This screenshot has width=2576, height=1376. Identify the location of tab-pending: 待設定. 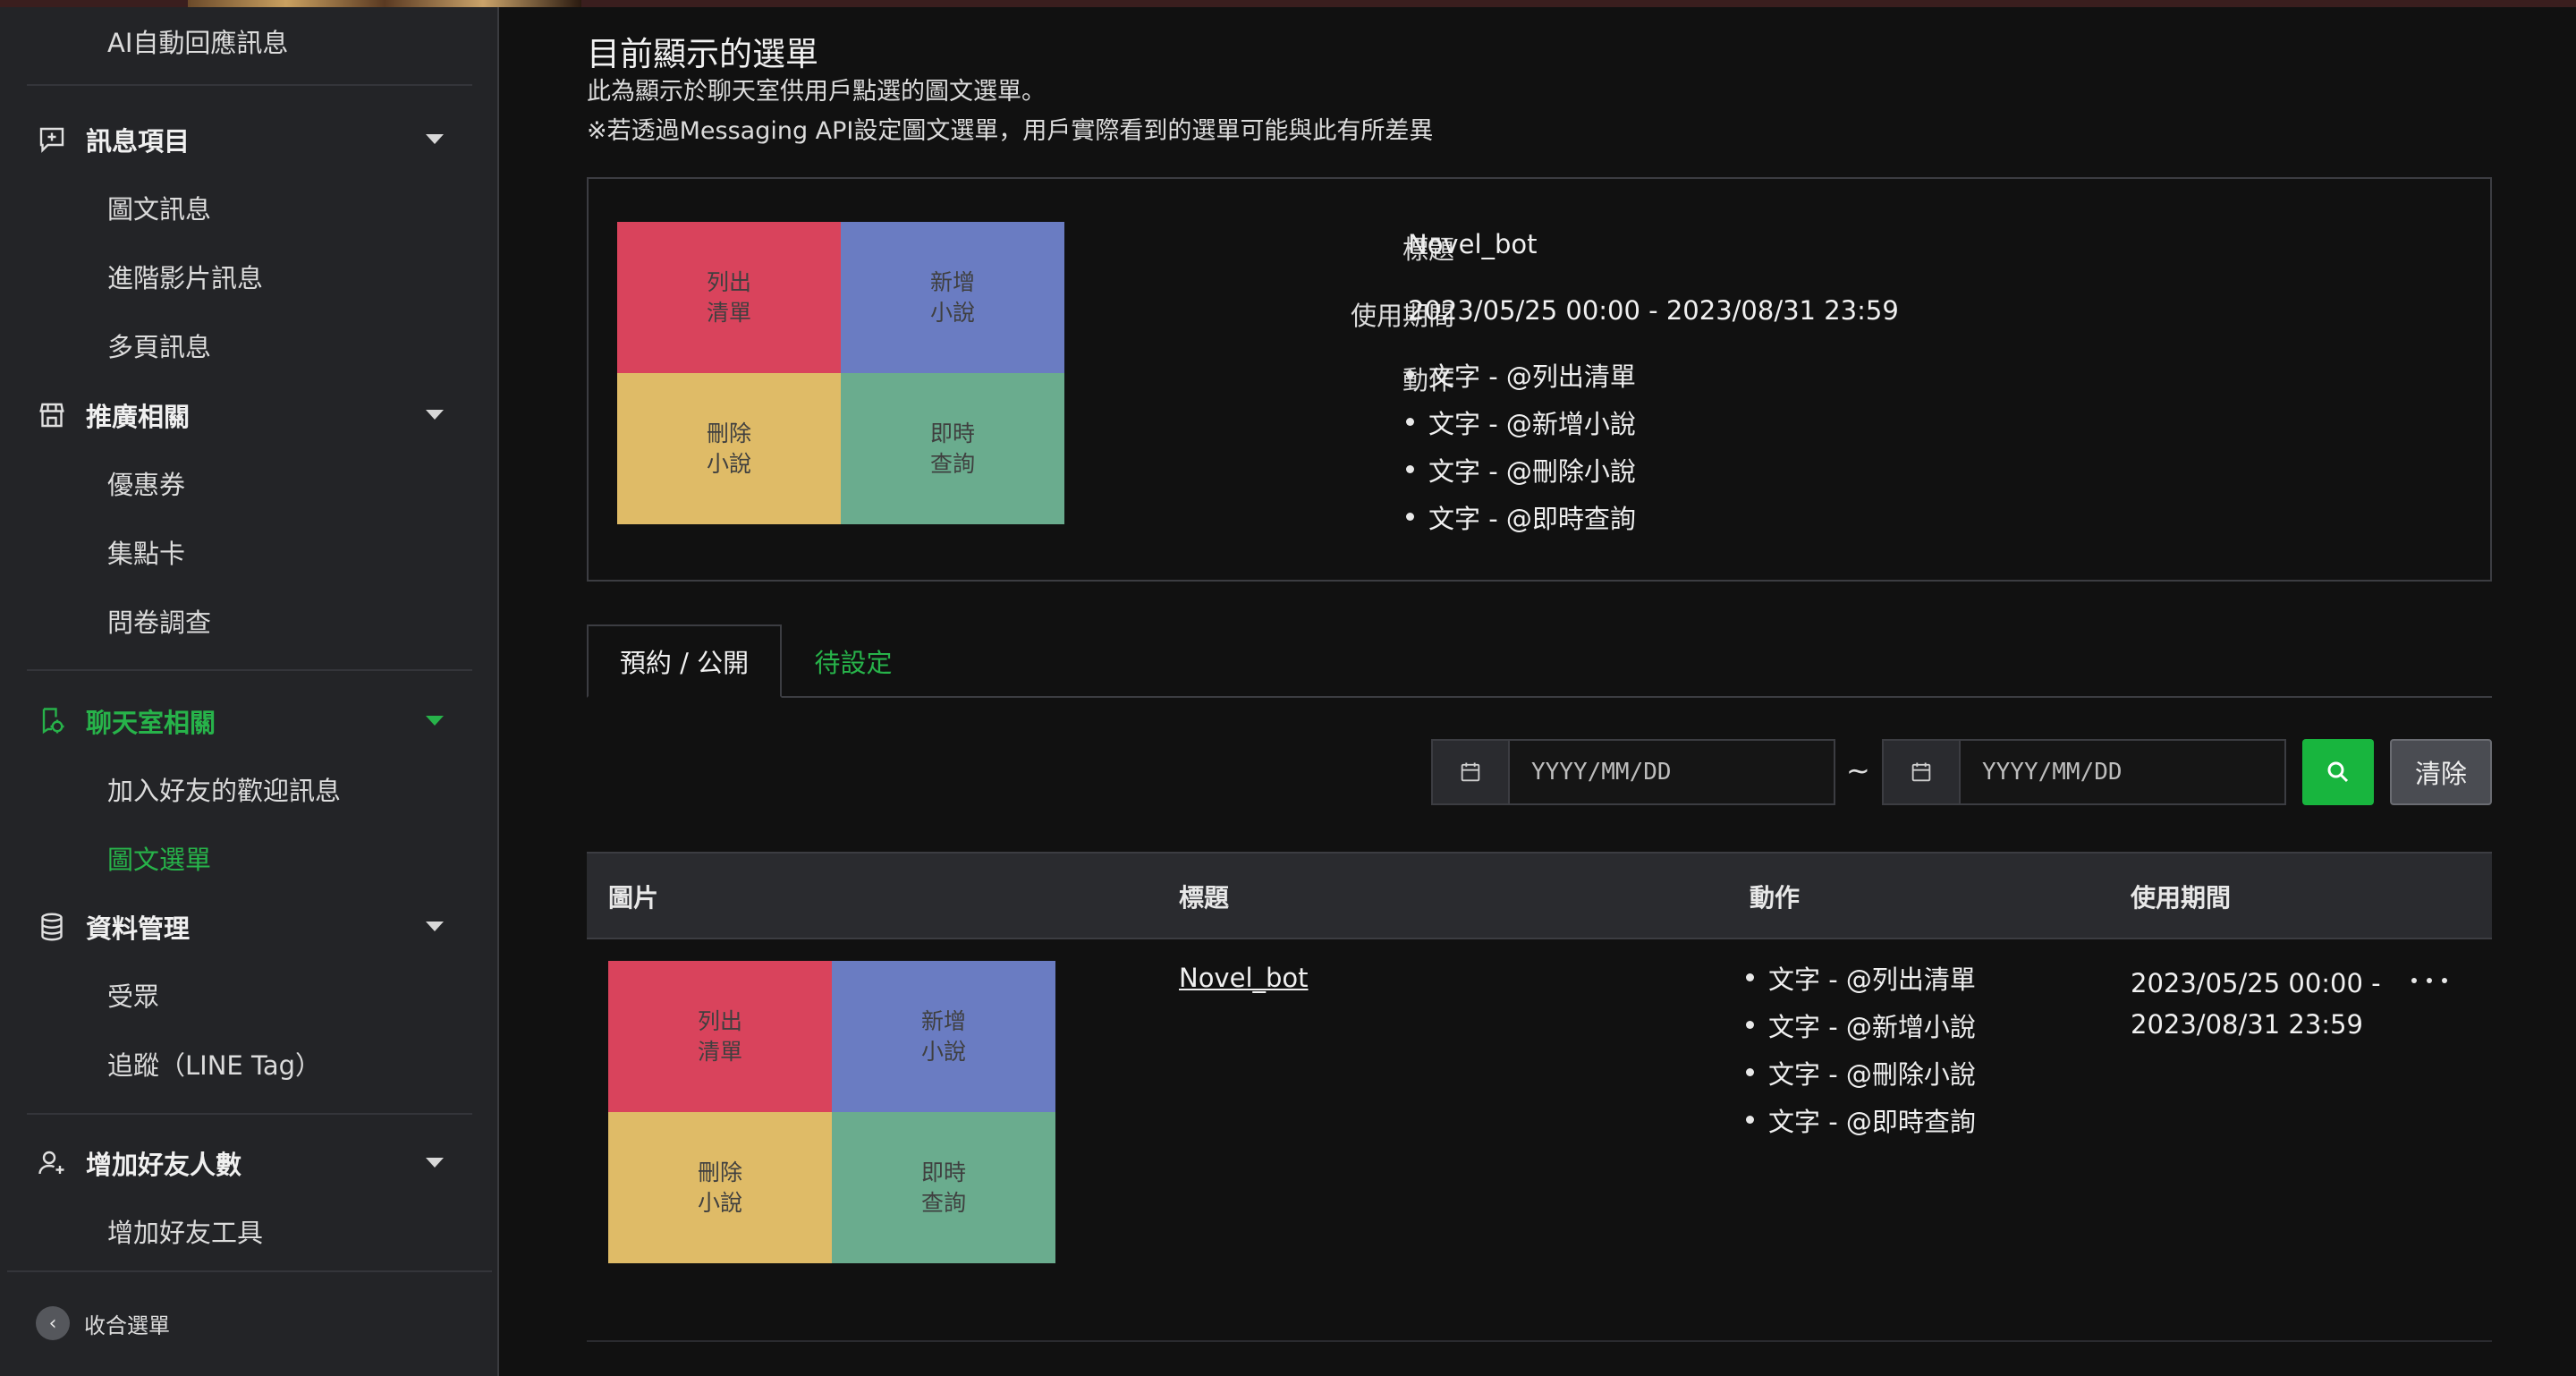
(853, 661).